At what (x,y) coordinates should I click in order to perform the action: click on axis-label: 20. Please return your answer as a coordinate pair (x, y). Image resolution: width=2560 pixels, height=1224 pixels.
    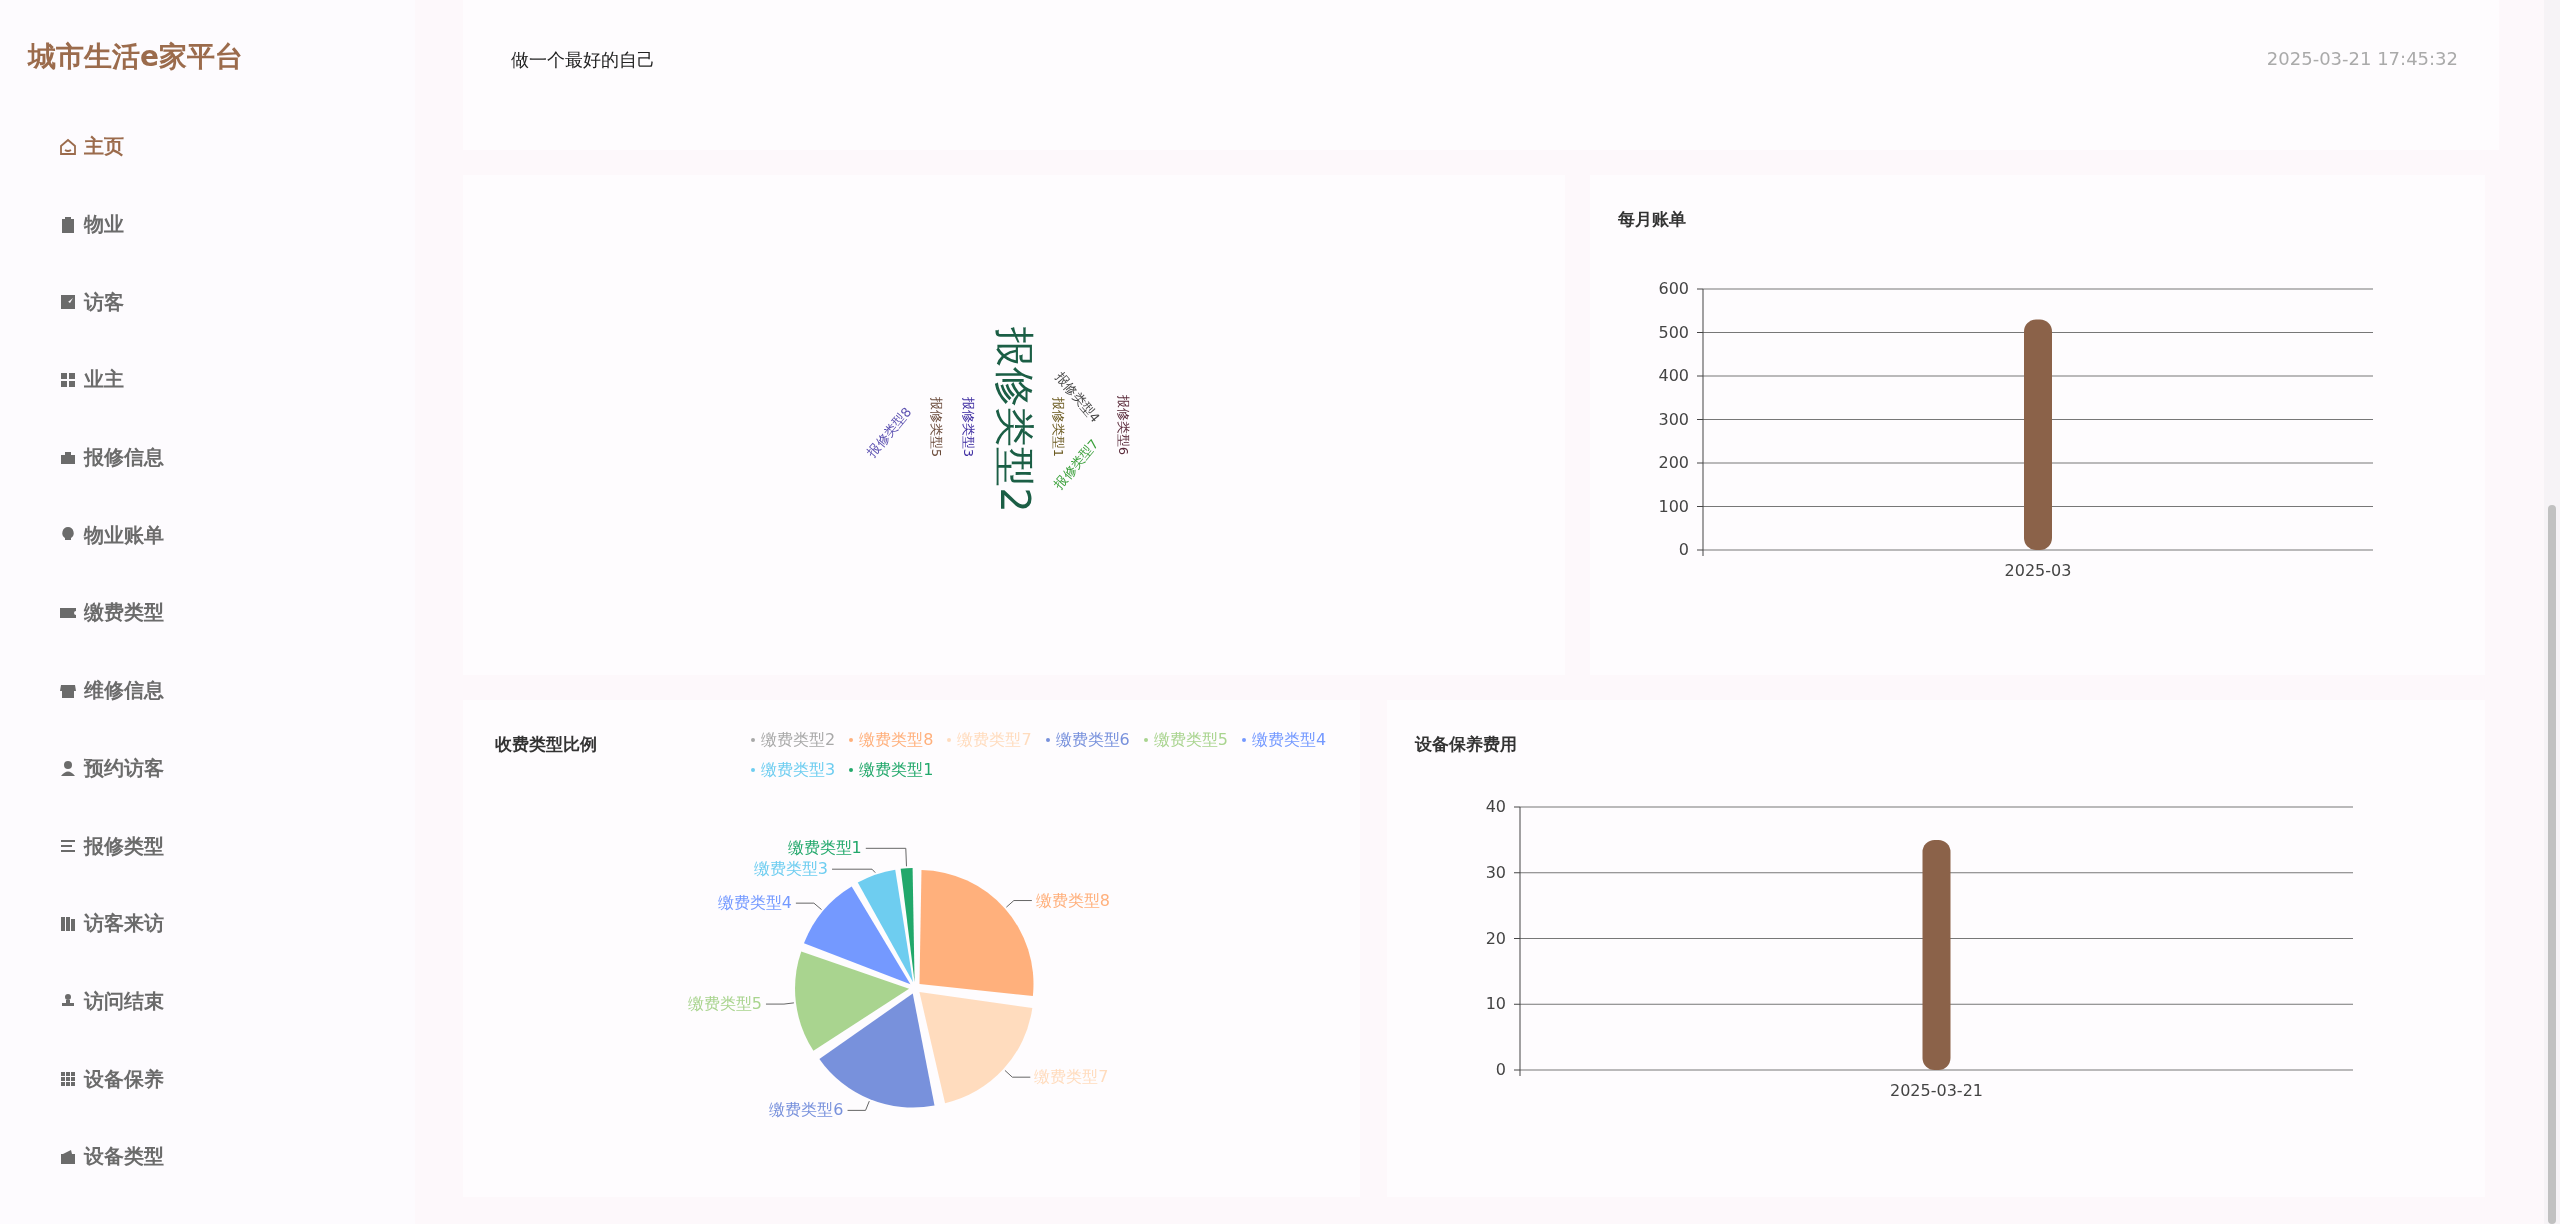
    Looking at the image, I should click on (1495, 938).